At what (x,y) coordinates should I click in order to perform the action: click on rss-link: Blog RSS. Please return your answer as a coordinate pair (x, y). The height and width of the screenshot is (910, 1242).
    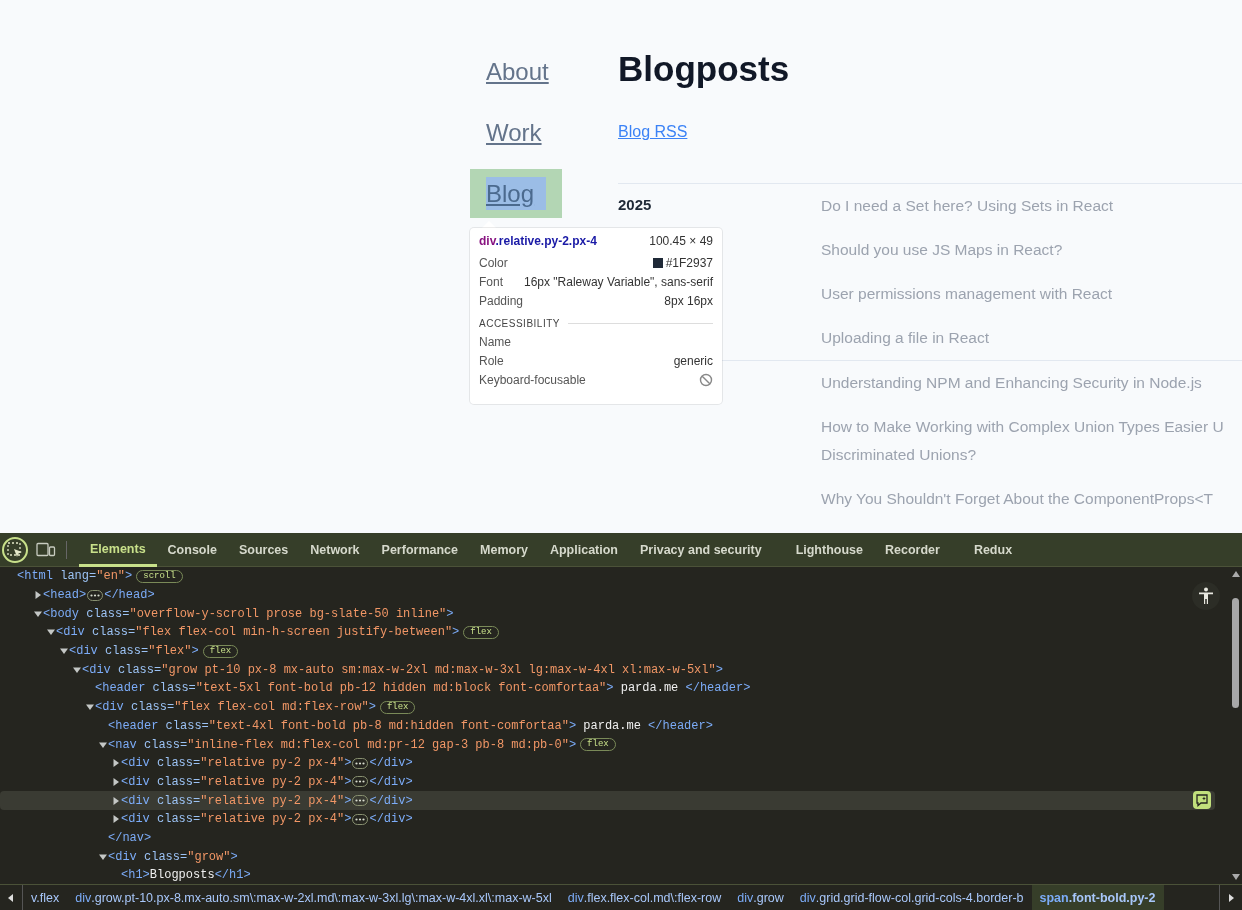
    Looking at the image, I should click on (653, 132).